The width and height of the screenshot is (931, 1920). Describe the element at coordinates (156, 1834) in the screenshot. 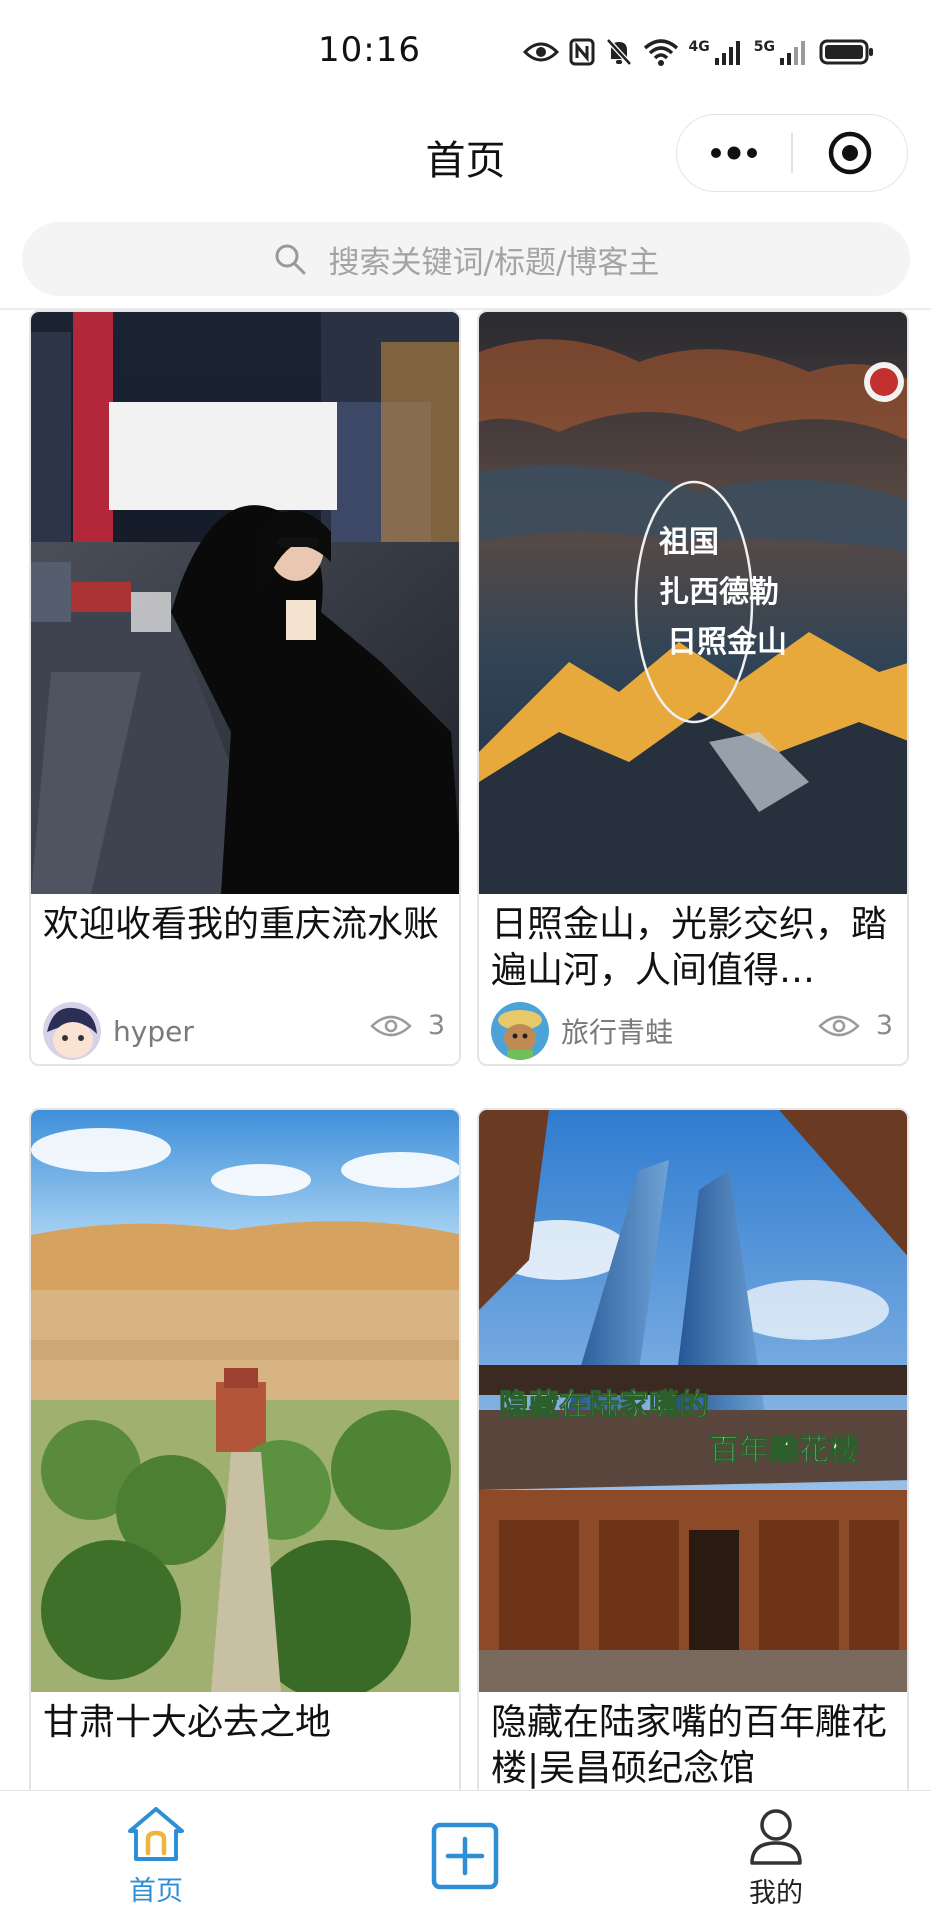

I see `home-icon` at that location.